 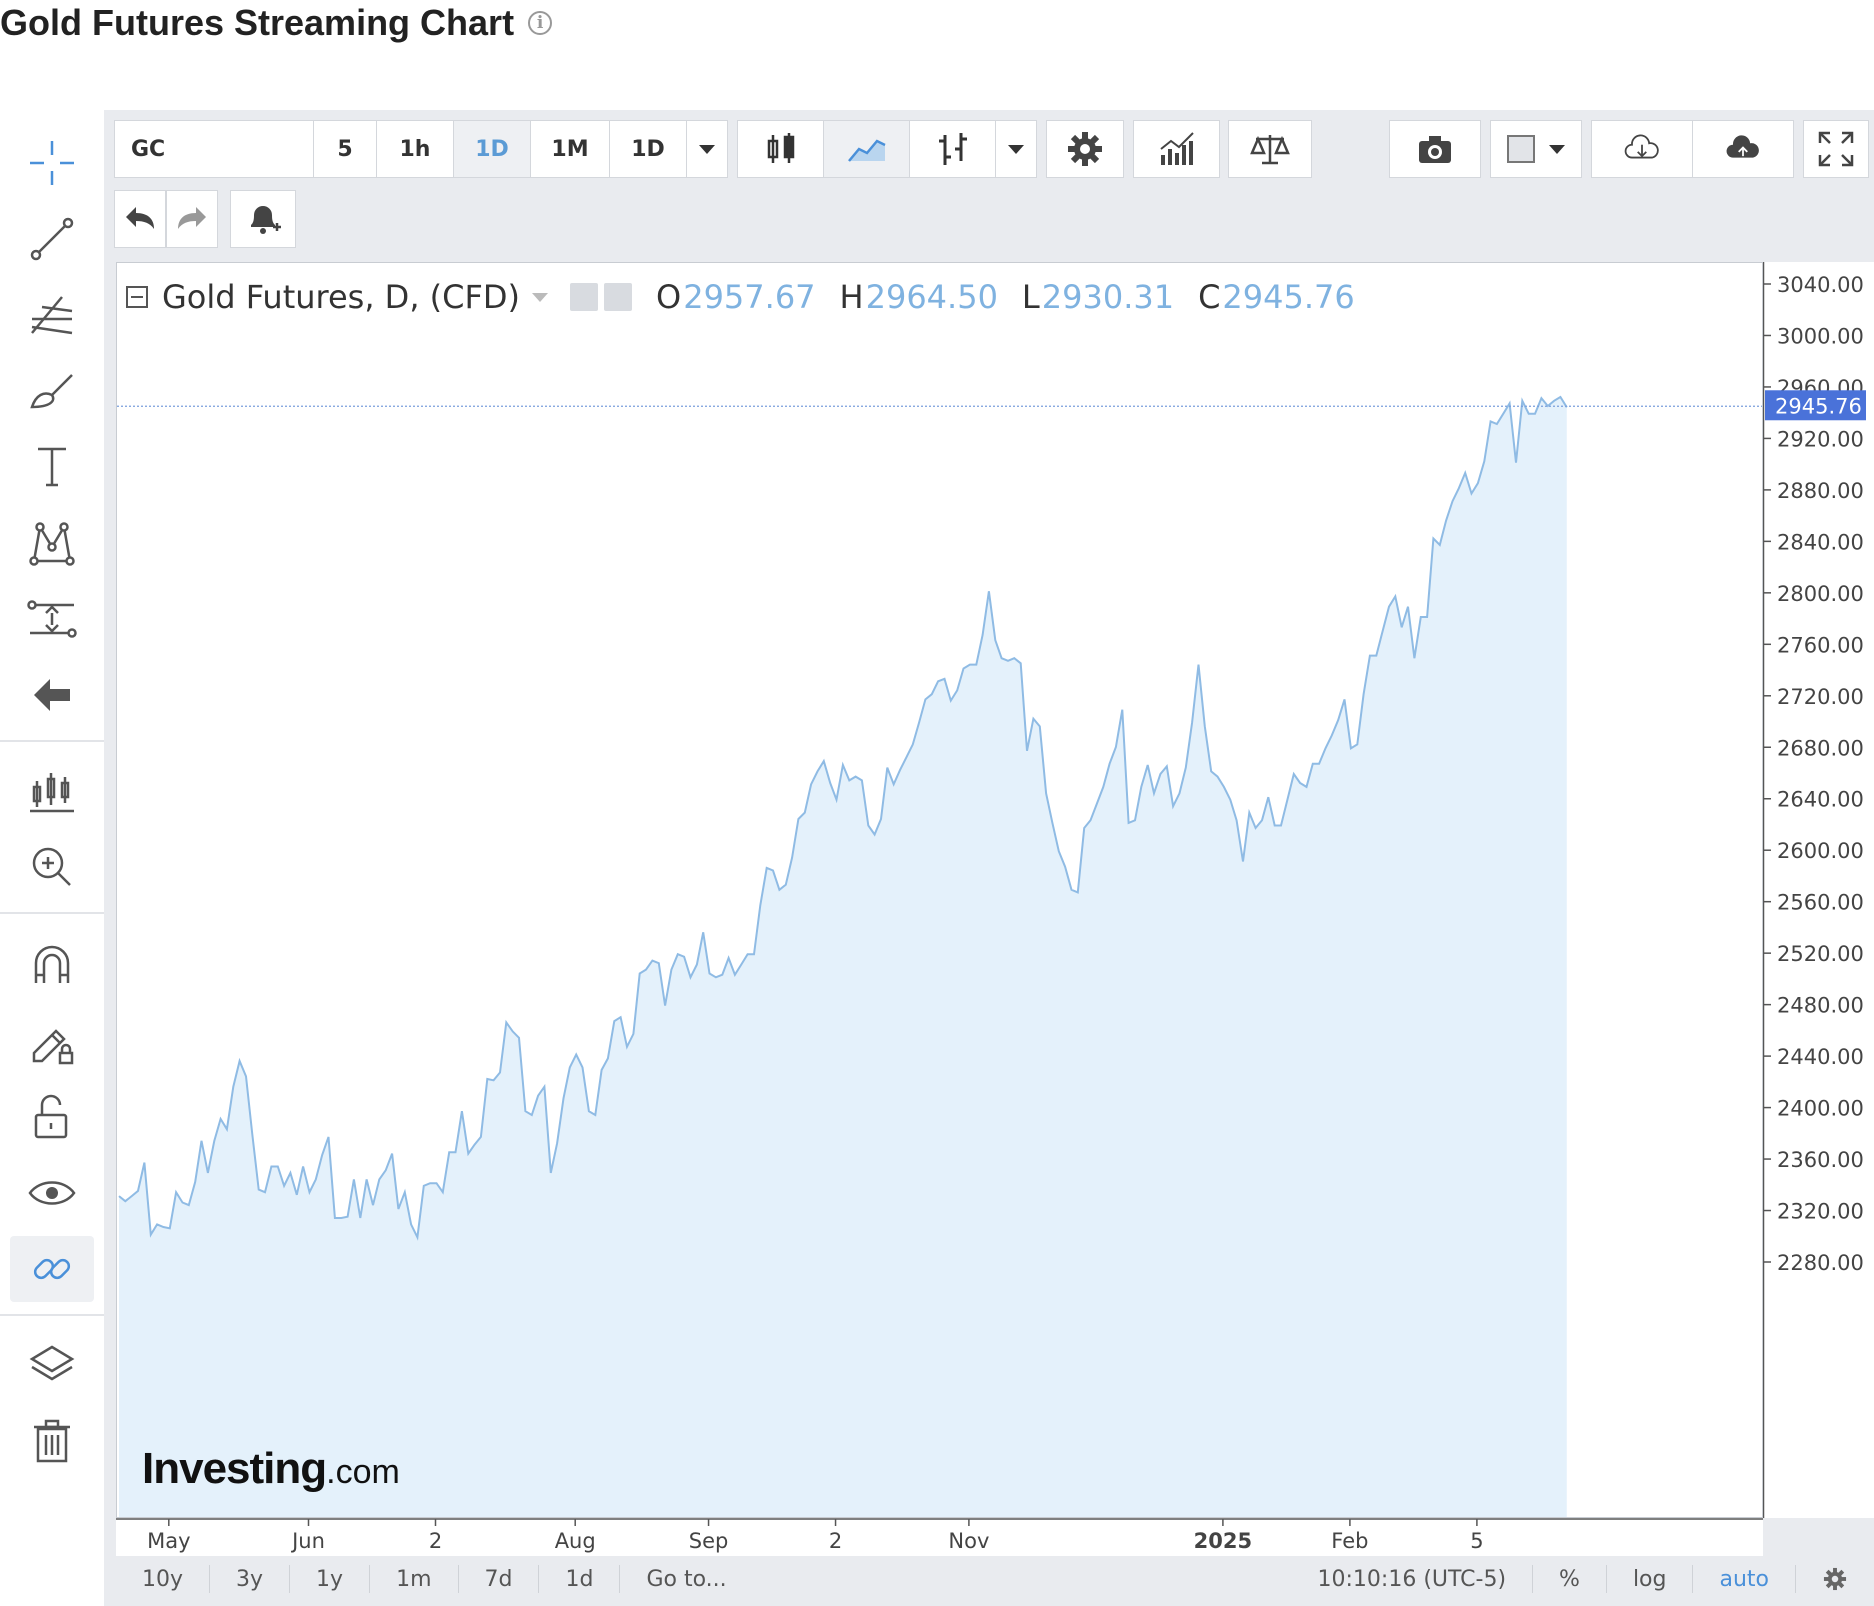 I want to click on interval-1m-label: 1M, so click(x=570, y=149).